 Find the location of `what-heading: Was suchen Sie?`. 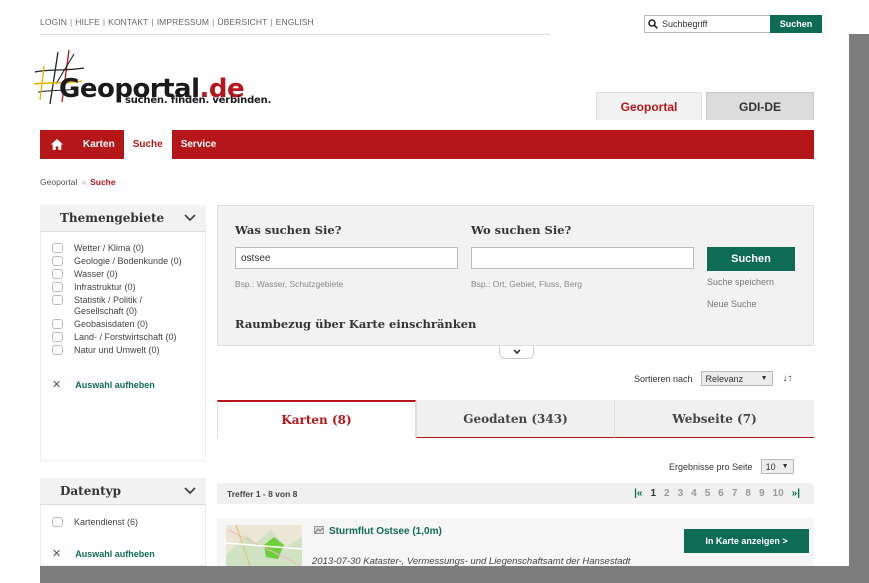

what-heading: Was suchen Sie? is located at coordinates (288, 230).